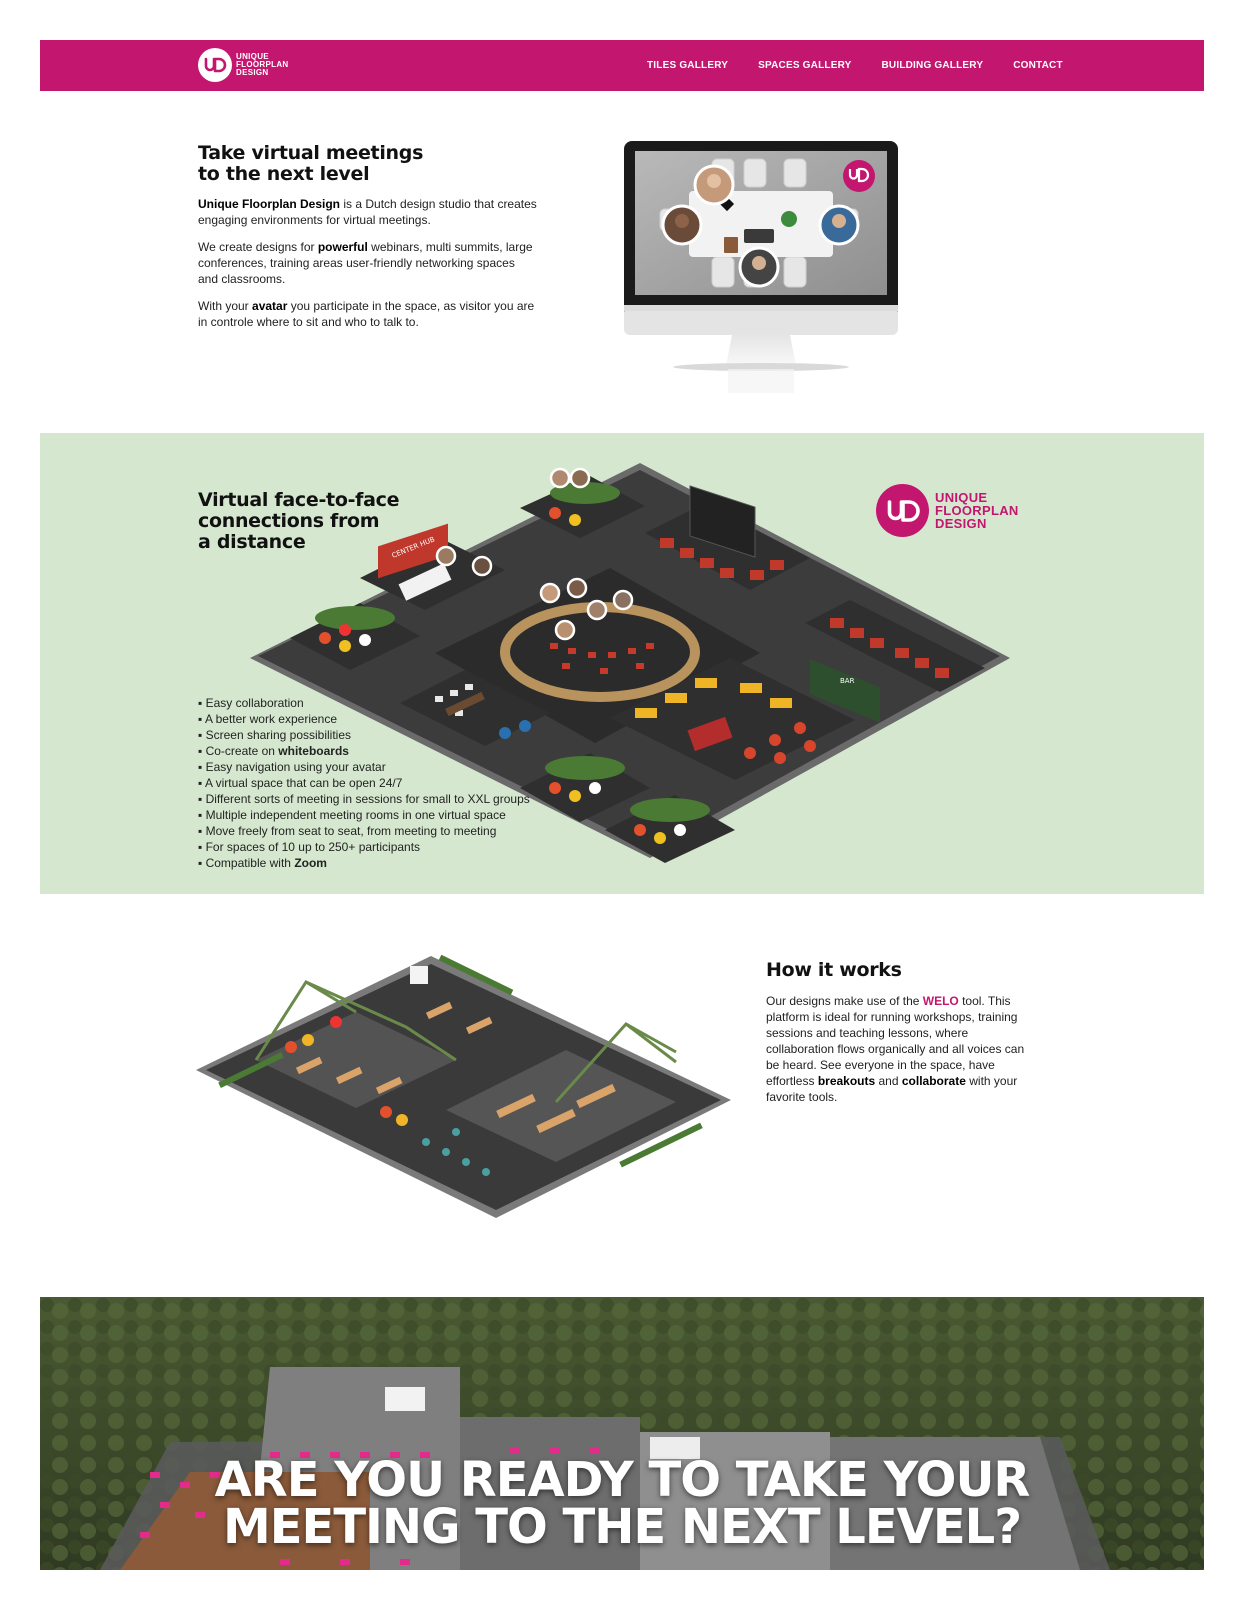 The height and width of the screenshot is (1612, 1246). I want to click on nav-building-gallery: BUILDING GALLERY, so click(933, 65).